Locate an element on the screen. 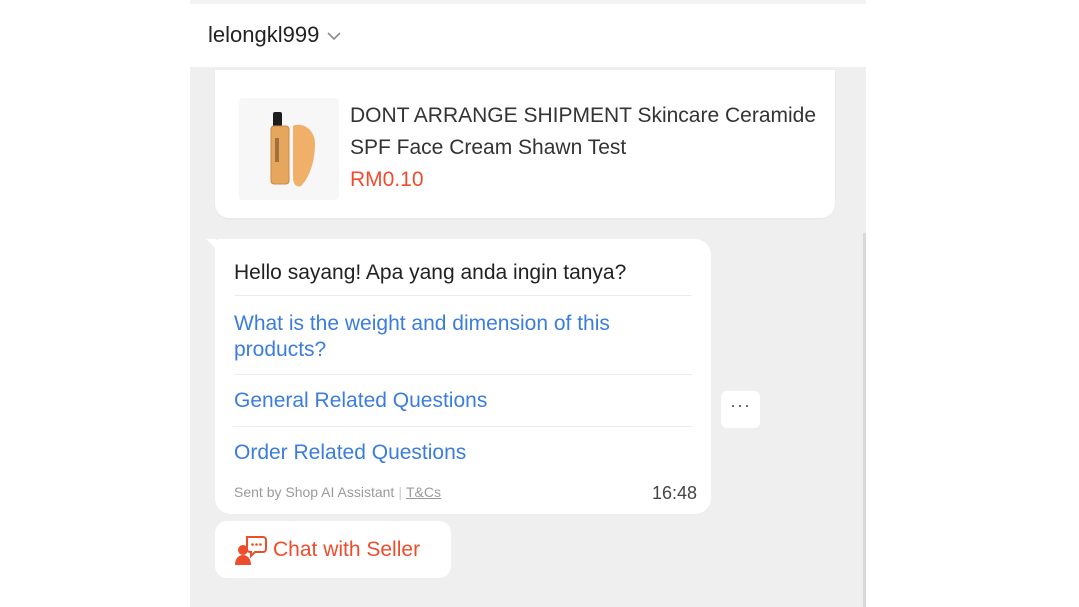  chat-header: lelongkl999 is located at coordinates (528, 33).